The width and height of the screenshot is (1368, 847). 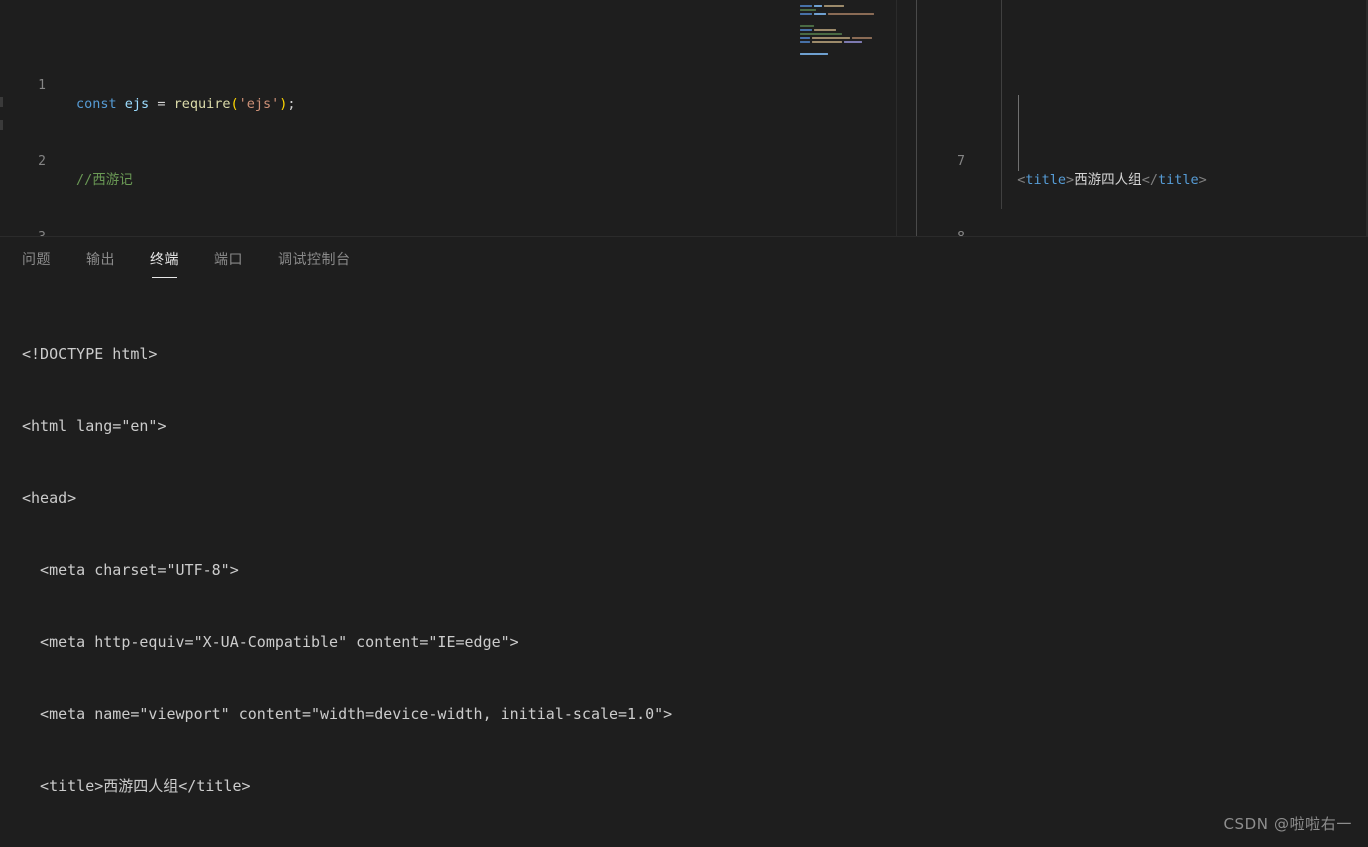 I want to click on line-number: 3, so click(x=23, y=232).